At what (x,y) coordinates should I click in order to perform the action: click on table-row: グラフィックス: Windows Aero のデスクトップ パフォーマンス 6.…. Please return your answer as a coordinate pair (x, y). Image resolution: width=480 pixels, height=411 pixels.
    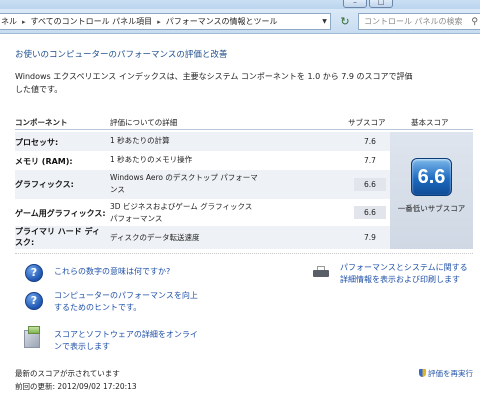
    Looking at the image, I should click on (202, 184).